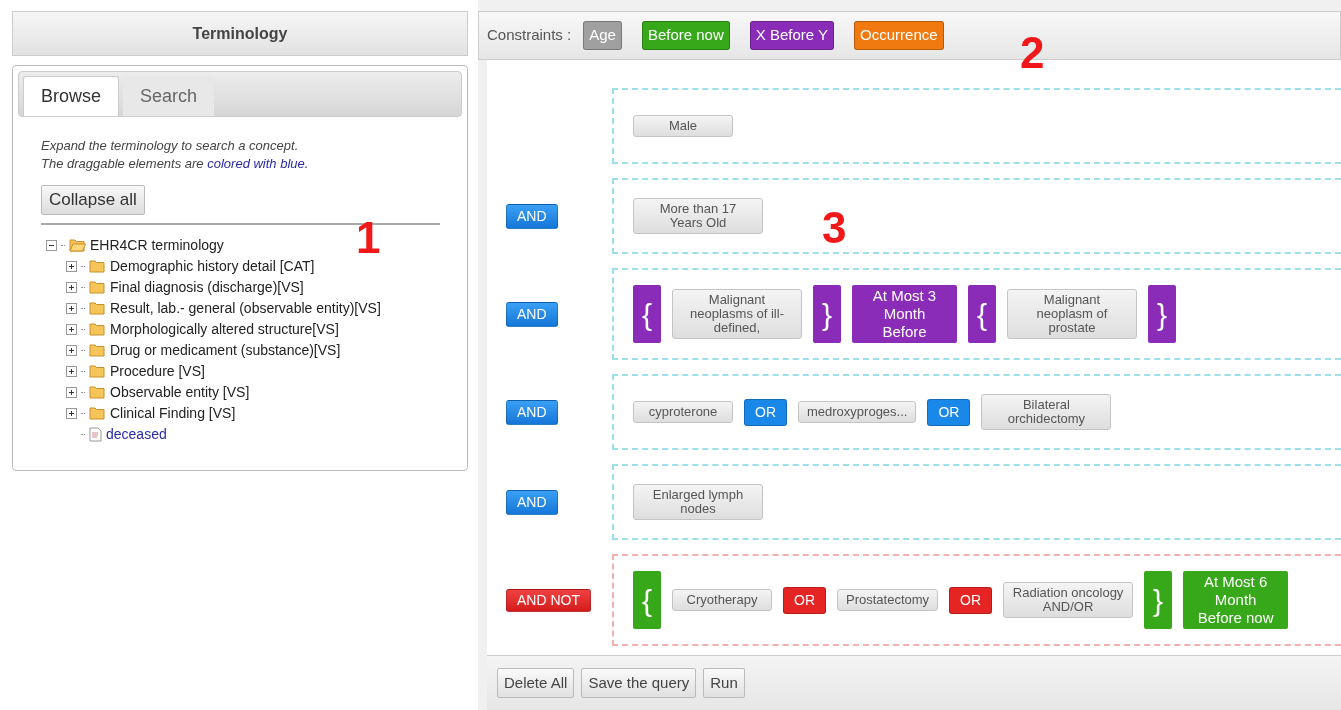 Image resolution: width=1341 pixels, height=710 pixels. What do you see at coordinates (212, 266) in the screenshot?
I see `tree-item: Demographic history detail [CAT]` at bounding box center [212, 266].